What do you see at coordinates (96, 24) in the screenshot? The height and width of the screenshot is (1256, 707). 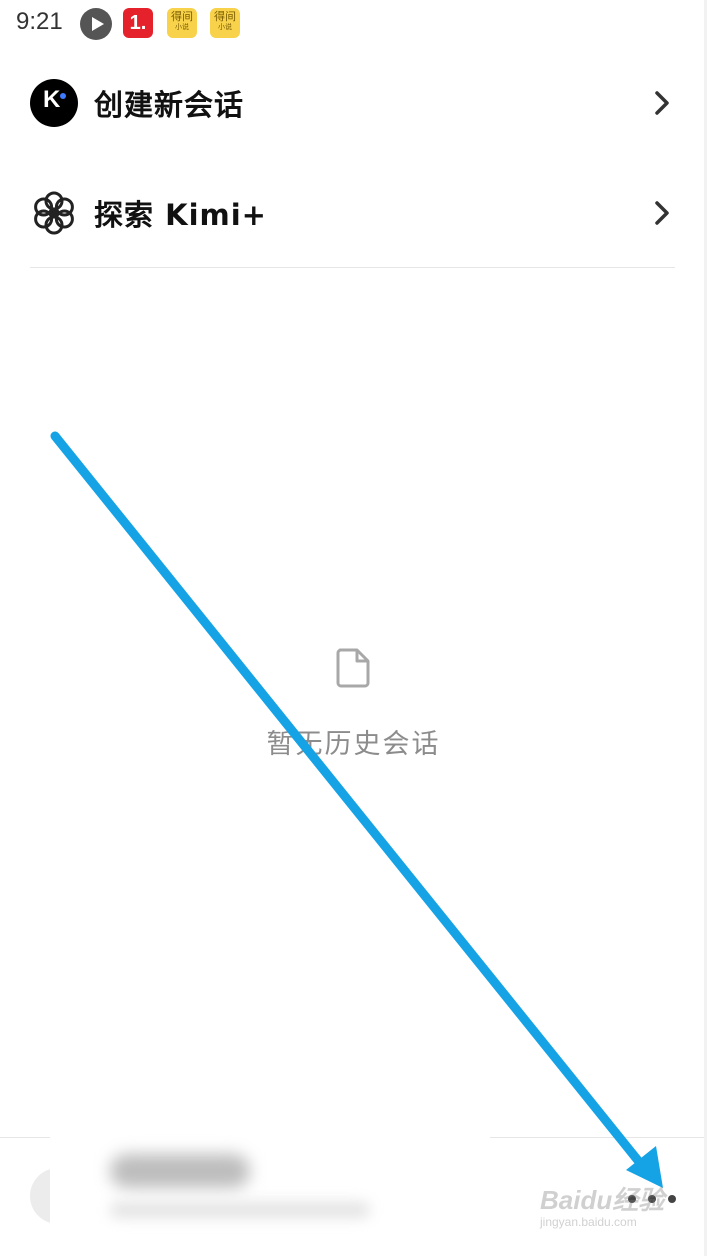 I see `play-icon` at bounding box center [96, 24].